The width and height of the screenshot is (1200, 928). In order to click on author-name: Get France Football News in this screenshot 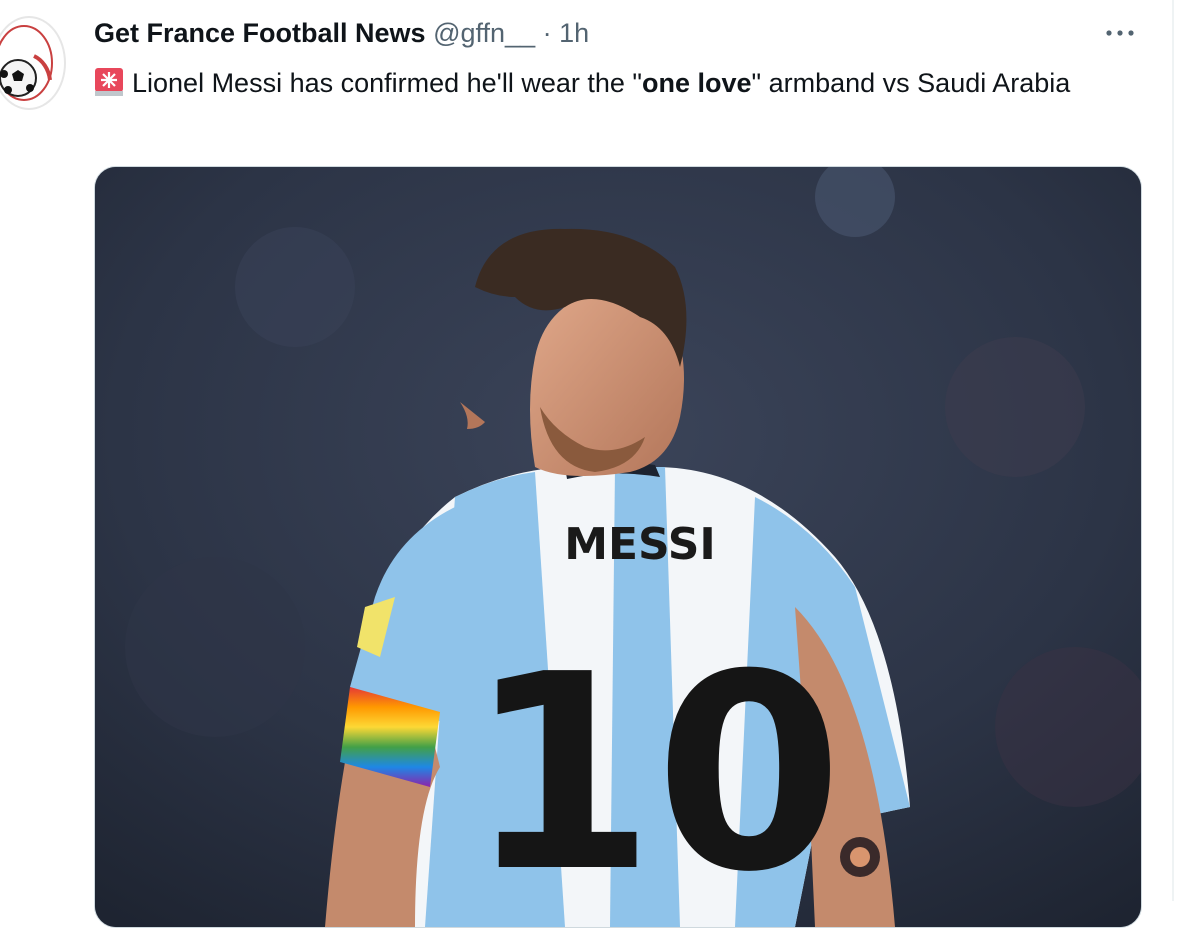, I will do `click(260, 33)`.